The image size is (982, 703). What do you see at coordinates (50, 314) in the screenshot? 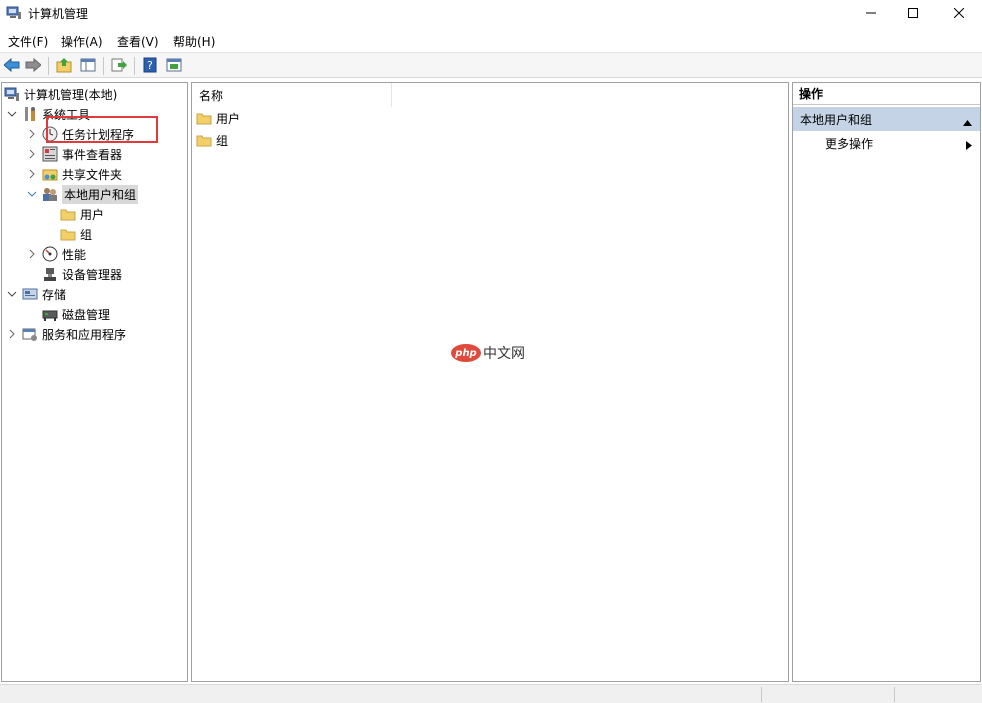
I see `disk-icon` at bounding box center [50, 314].